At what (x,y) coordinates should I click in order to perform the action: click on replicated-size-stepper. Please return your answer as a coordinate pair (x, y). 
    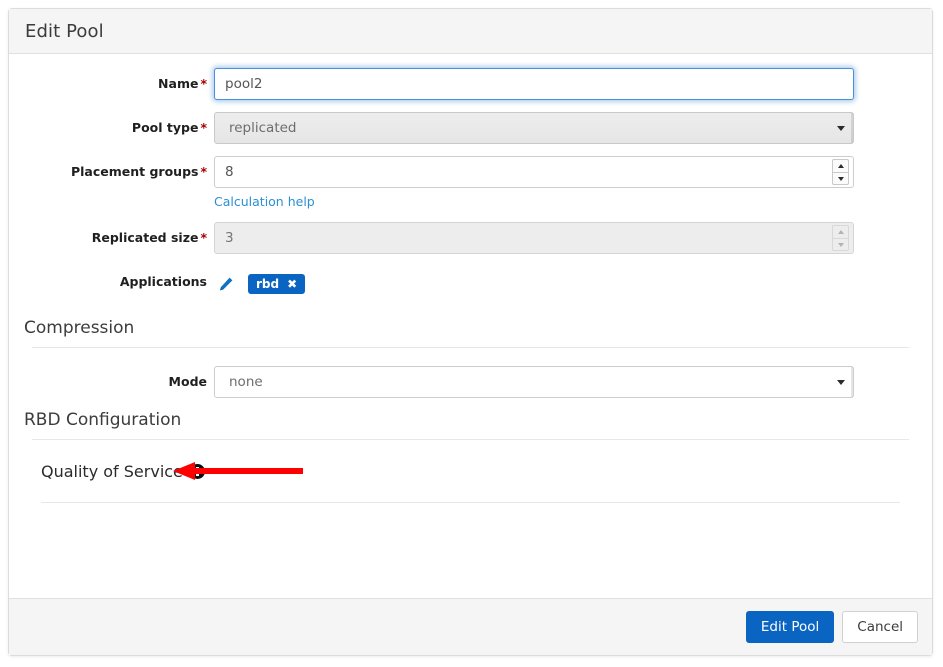
    Looking at the image, I should click on (534, 238).